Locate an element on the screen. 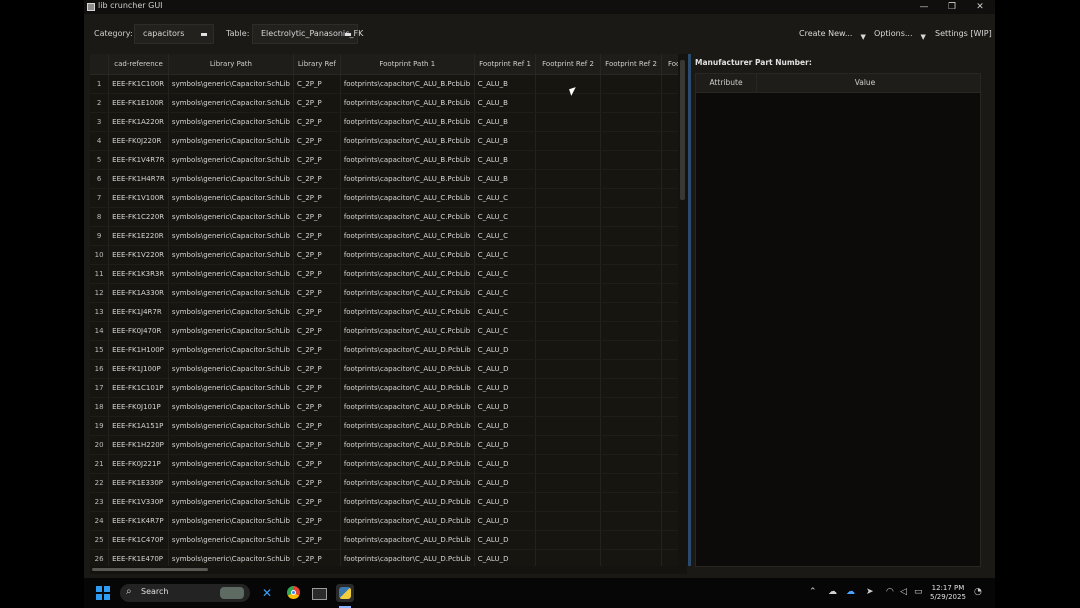 The image size is (1080, 608). cad-reference-cell: EEE-FK1V220R is located at coordinates (138, 255).